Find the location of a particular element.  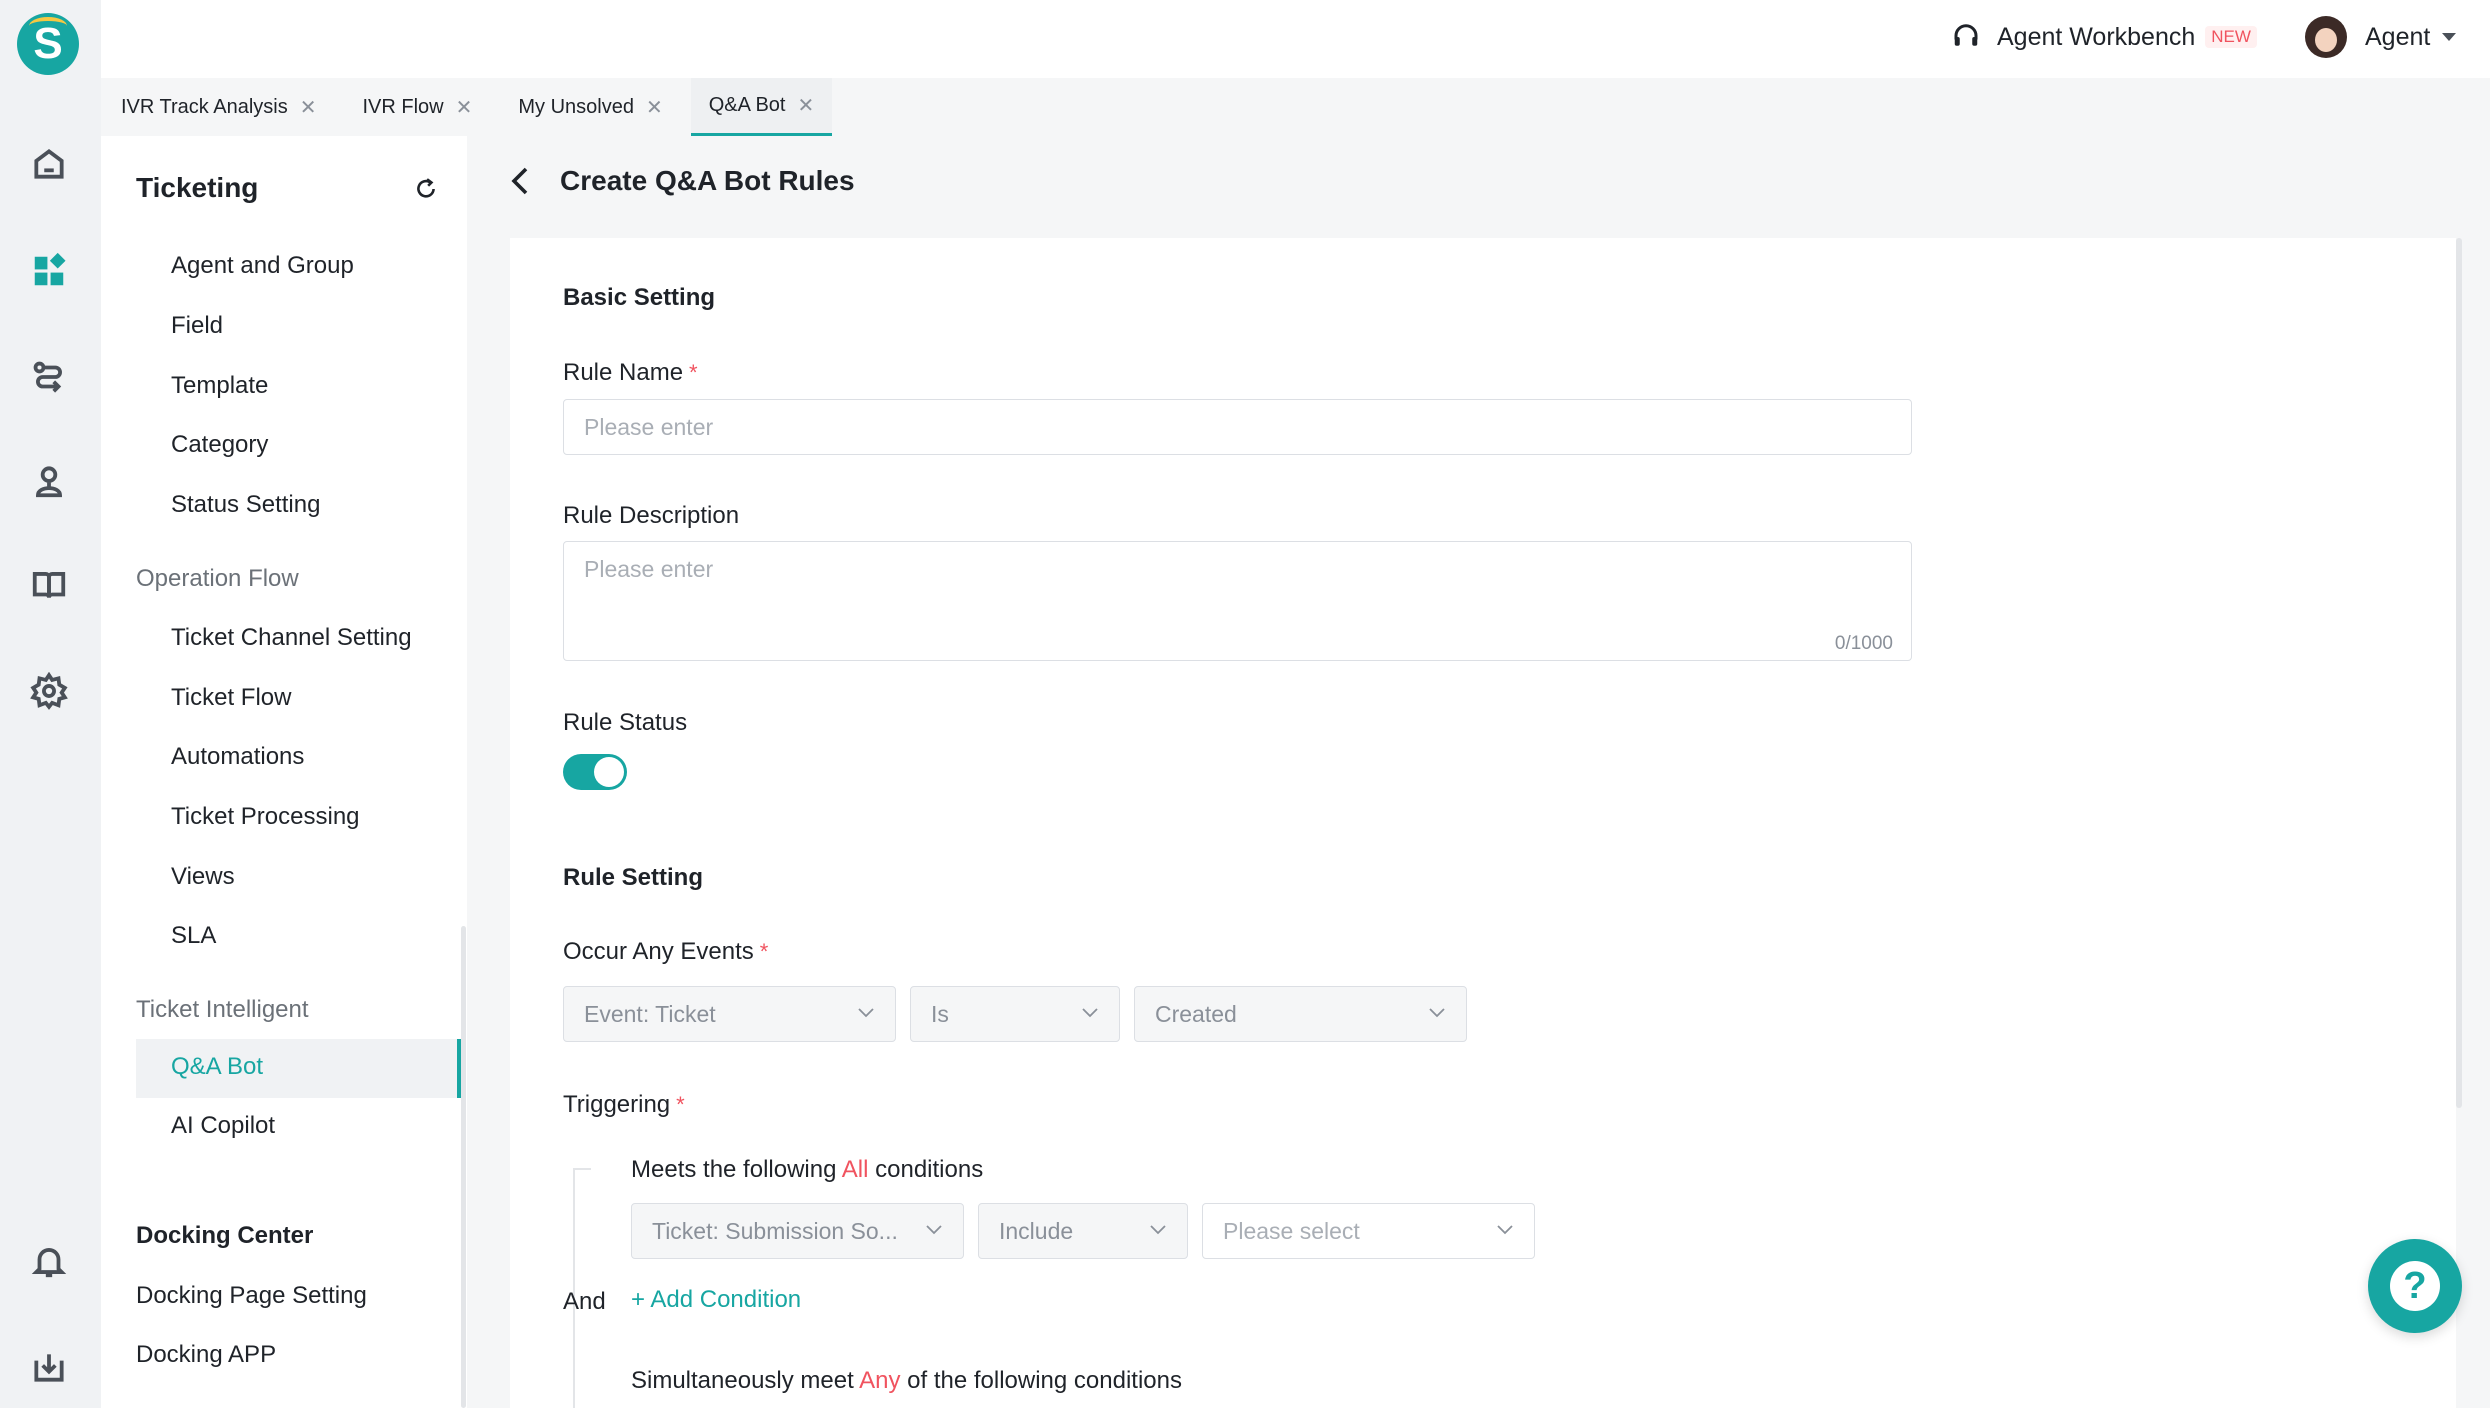

sidebar-group-operation-flow: Operation Flow is located at coordinates (217, 579).